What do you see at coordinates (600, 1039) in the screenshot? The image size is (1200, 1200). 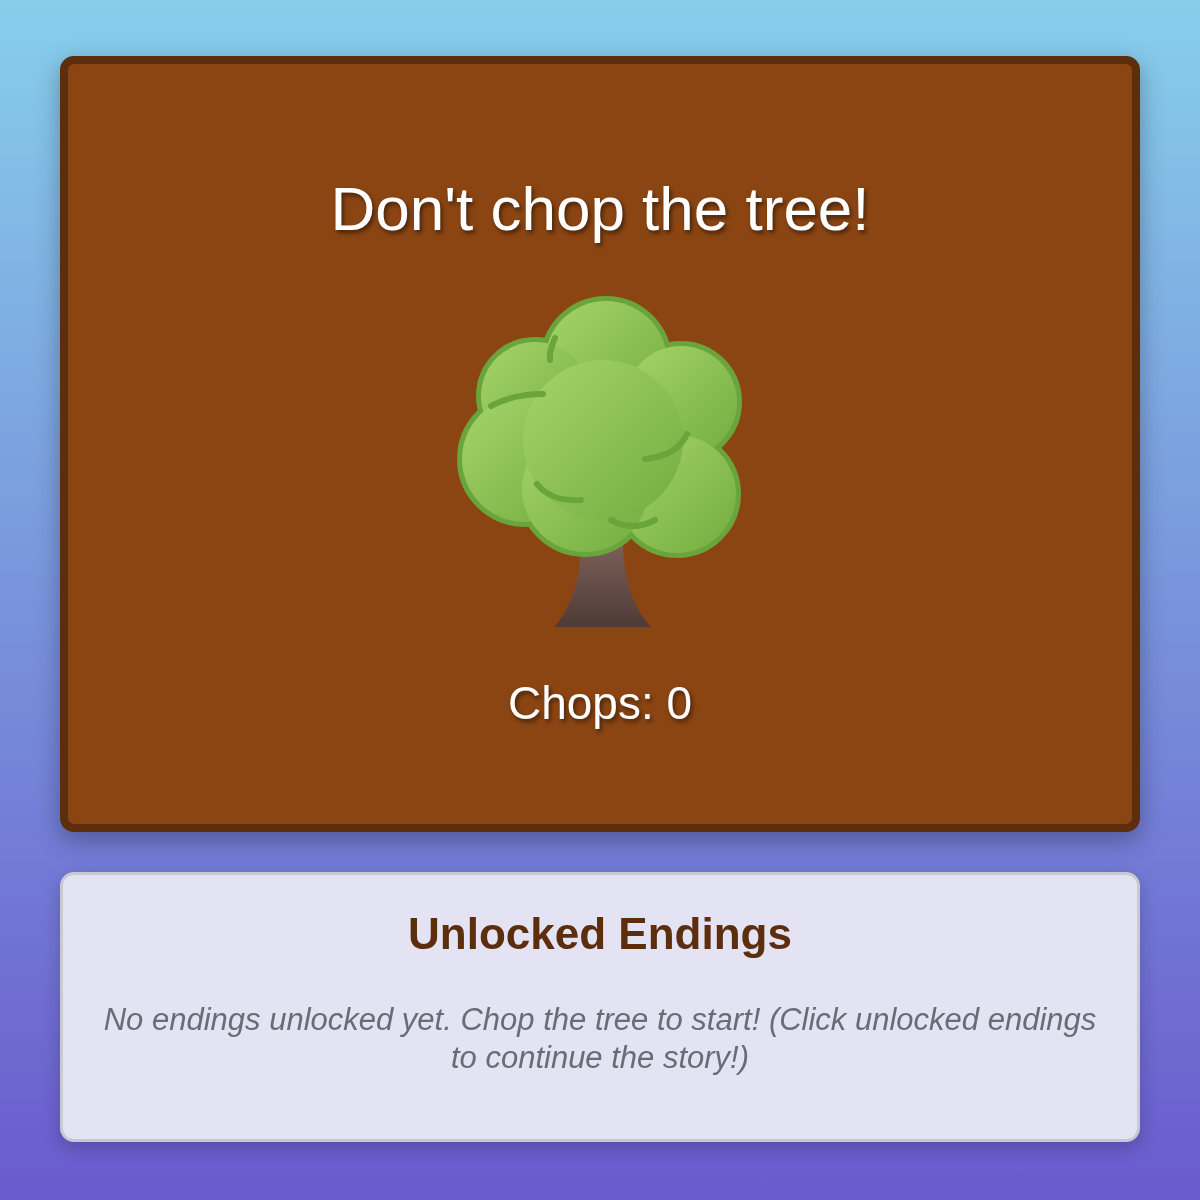 I see `endings-empty-message: No endings unlocked yet. Chop the tree to start! (Click unlocked endings to continue the story!)` at bounding box center [600, 1039].